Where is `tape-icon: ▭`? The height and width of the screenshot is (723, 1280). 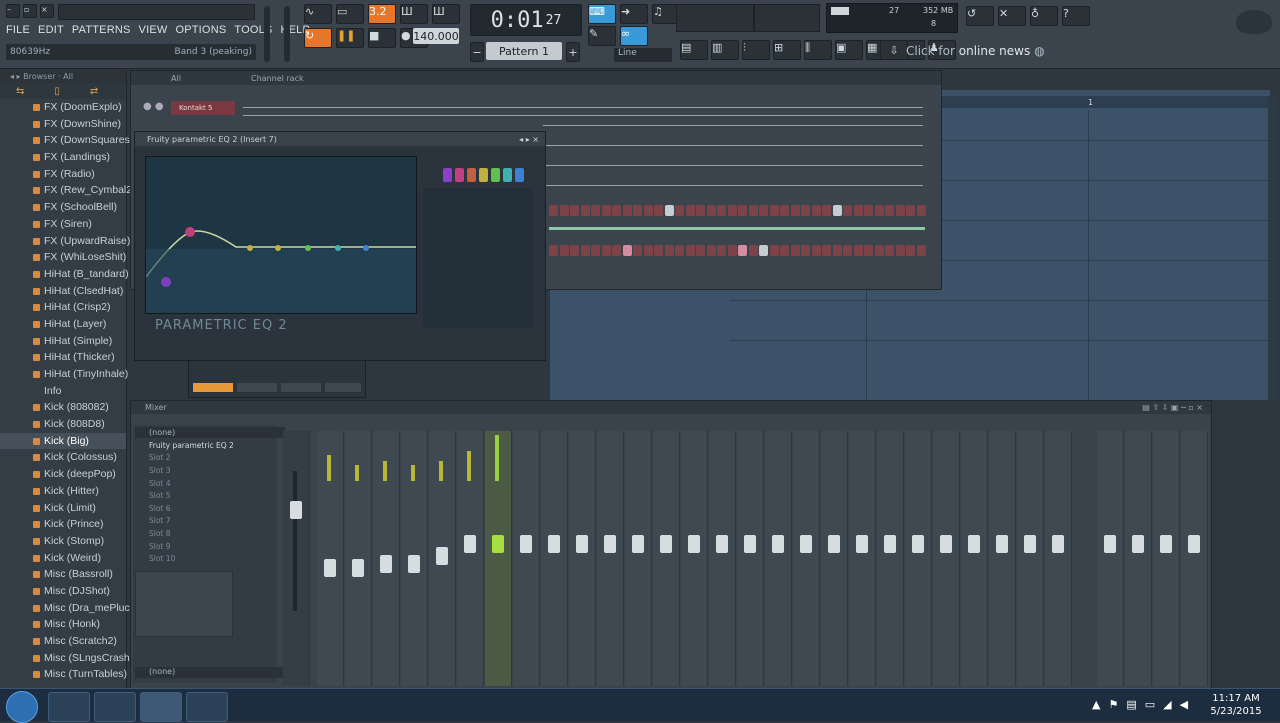
tape-icon: ▭ is located at coordinates (350, 14).